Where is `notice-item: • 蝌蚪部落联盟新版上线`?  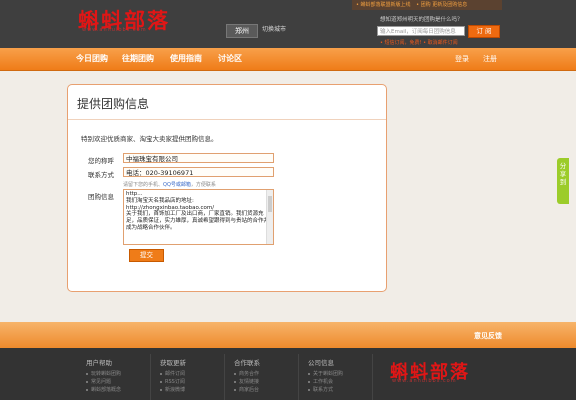
notice-item: • 蝌蚪部落联盟新版上线 is located at coordinates (383, 5).